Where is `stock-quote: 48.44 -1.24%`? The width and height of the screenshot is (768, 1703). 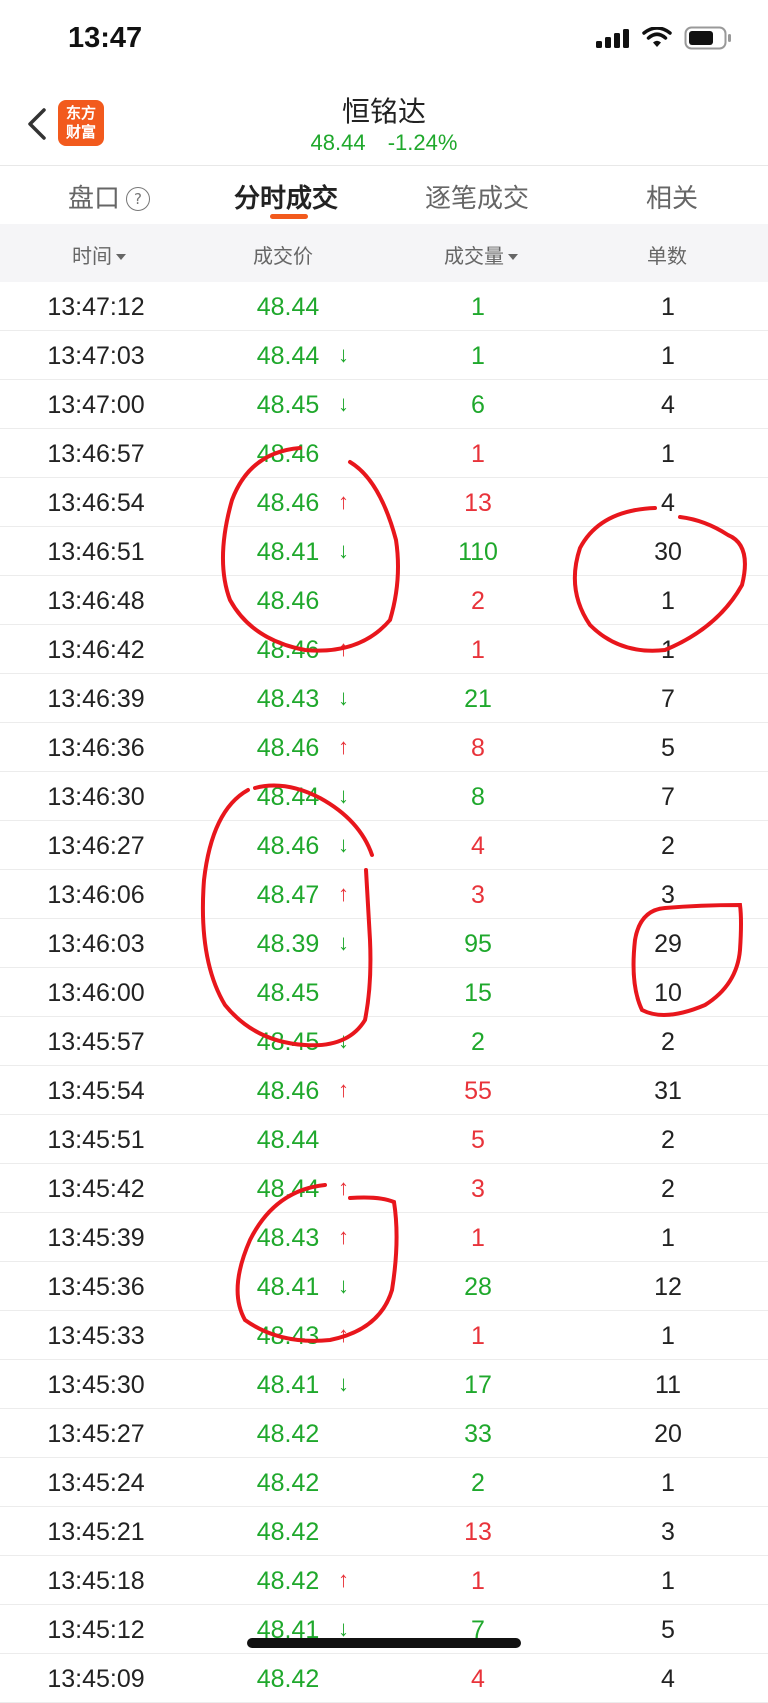 stock-quote: 48.44 -1.24% is located at coordinates (384, 143).